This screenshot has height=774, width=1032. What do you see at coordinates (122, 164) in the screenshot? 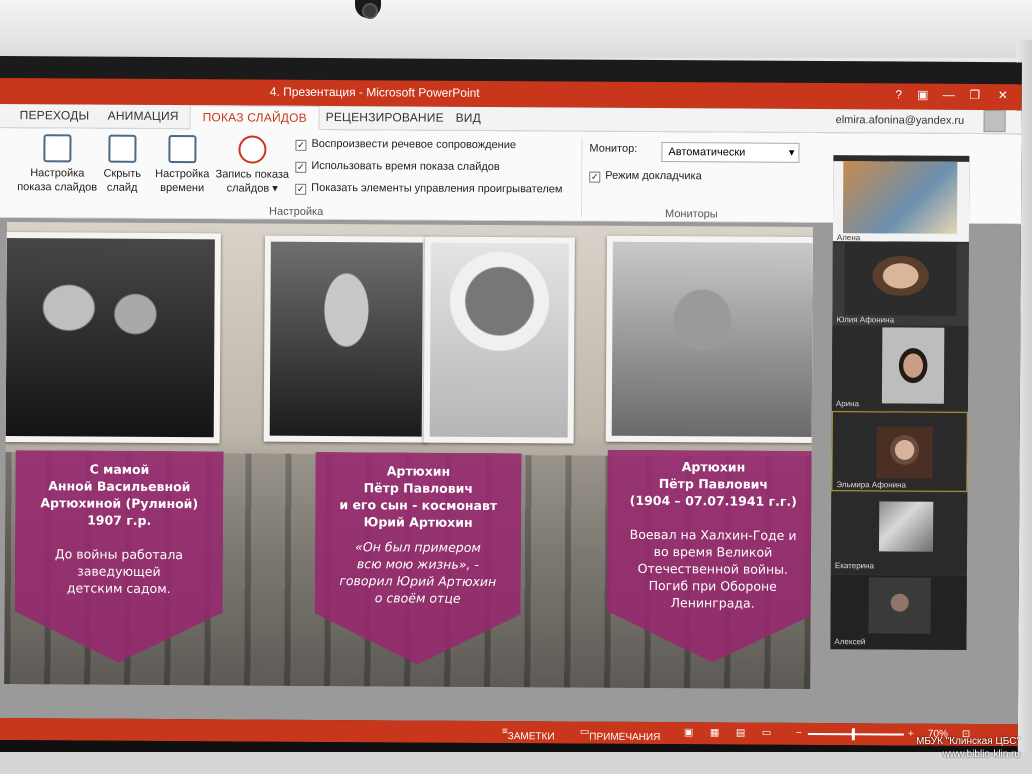
I see `hide-slide-button: Скрыть слайд` at bounding box center [122, 164].